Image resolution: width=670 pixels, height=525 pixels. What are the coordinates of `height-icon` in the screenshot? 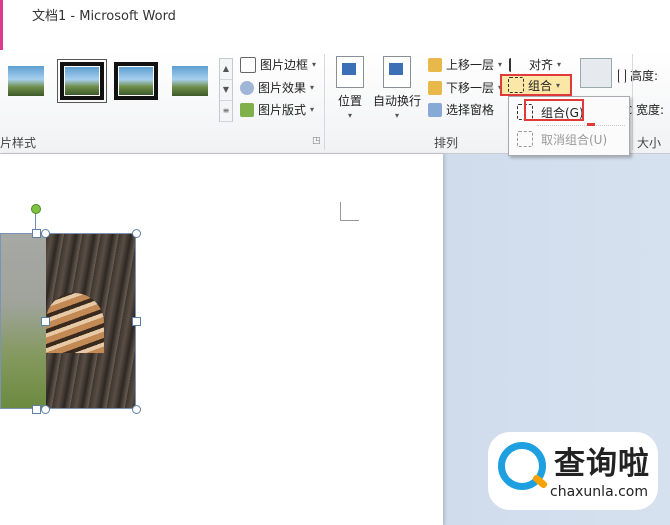 It's located at (622, 75).